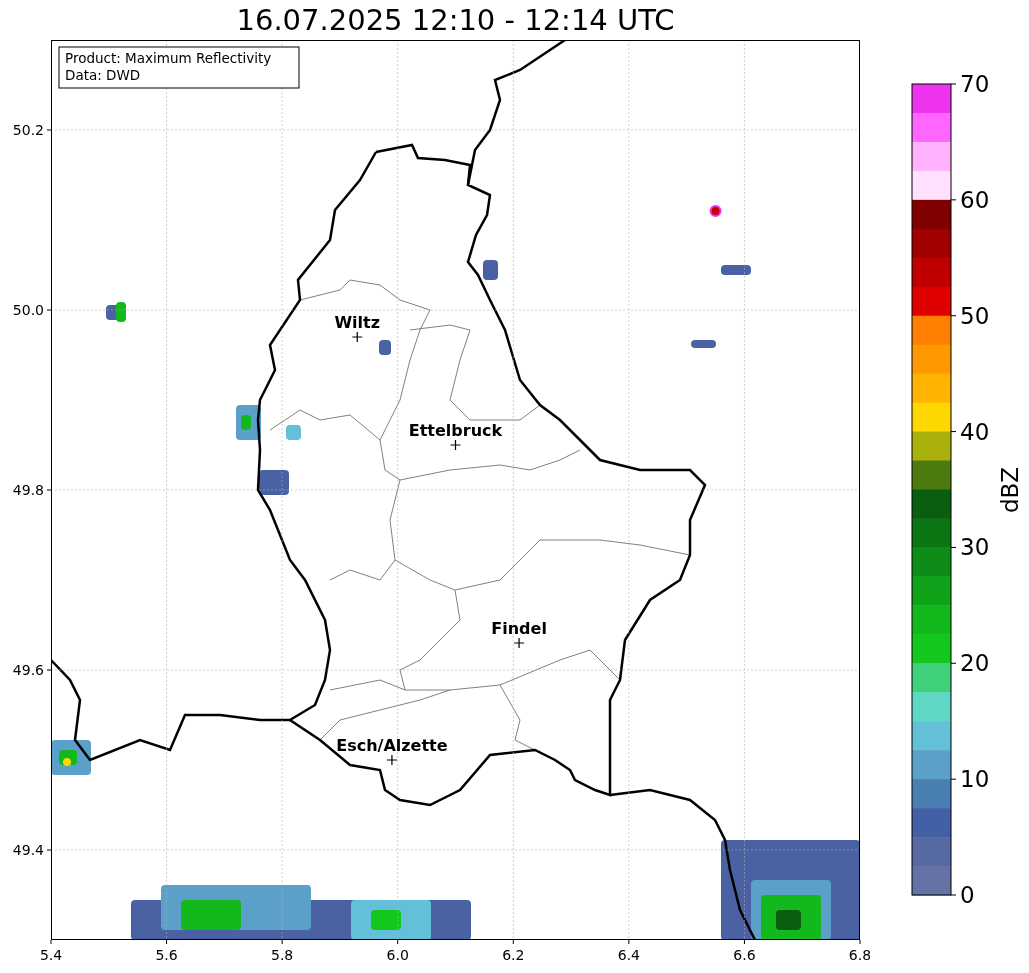 The width and height of the screenshot is (1029, 973). I want to click on y-tick-label: 50.2, so click(28, 130).